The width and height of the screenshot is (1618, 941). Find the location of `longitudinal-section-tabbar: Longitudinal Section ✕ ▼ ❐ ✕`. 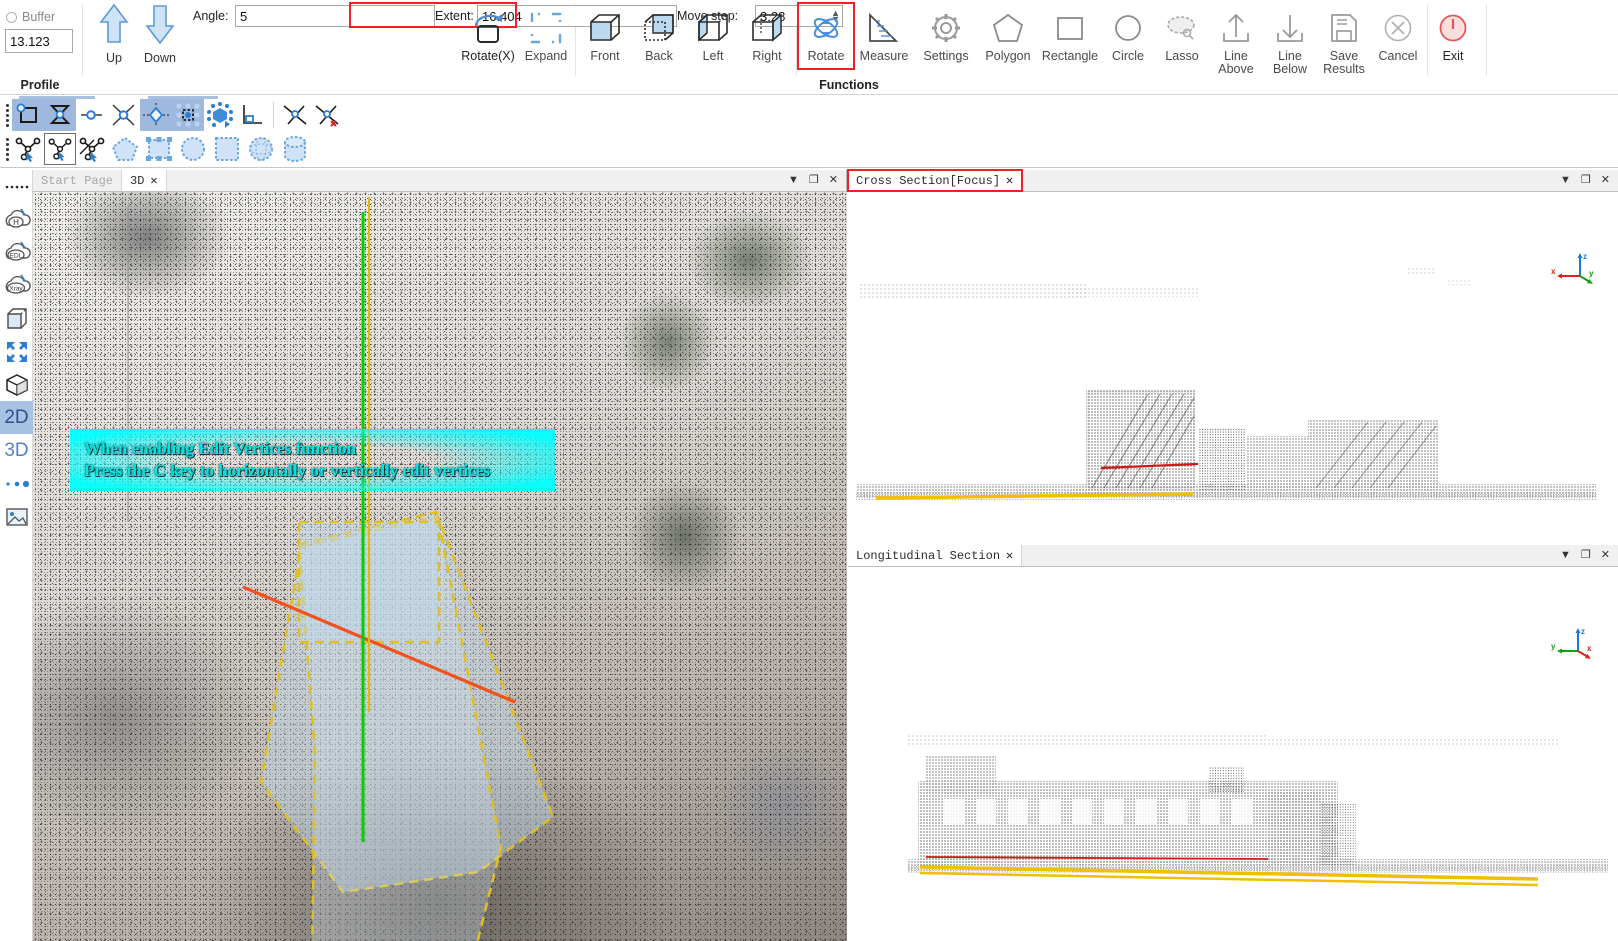

longitudinal-section-tabbar: Longitudinal Section ✕ ▼ ❐ ✕ is located at coordinates (1233, 556).